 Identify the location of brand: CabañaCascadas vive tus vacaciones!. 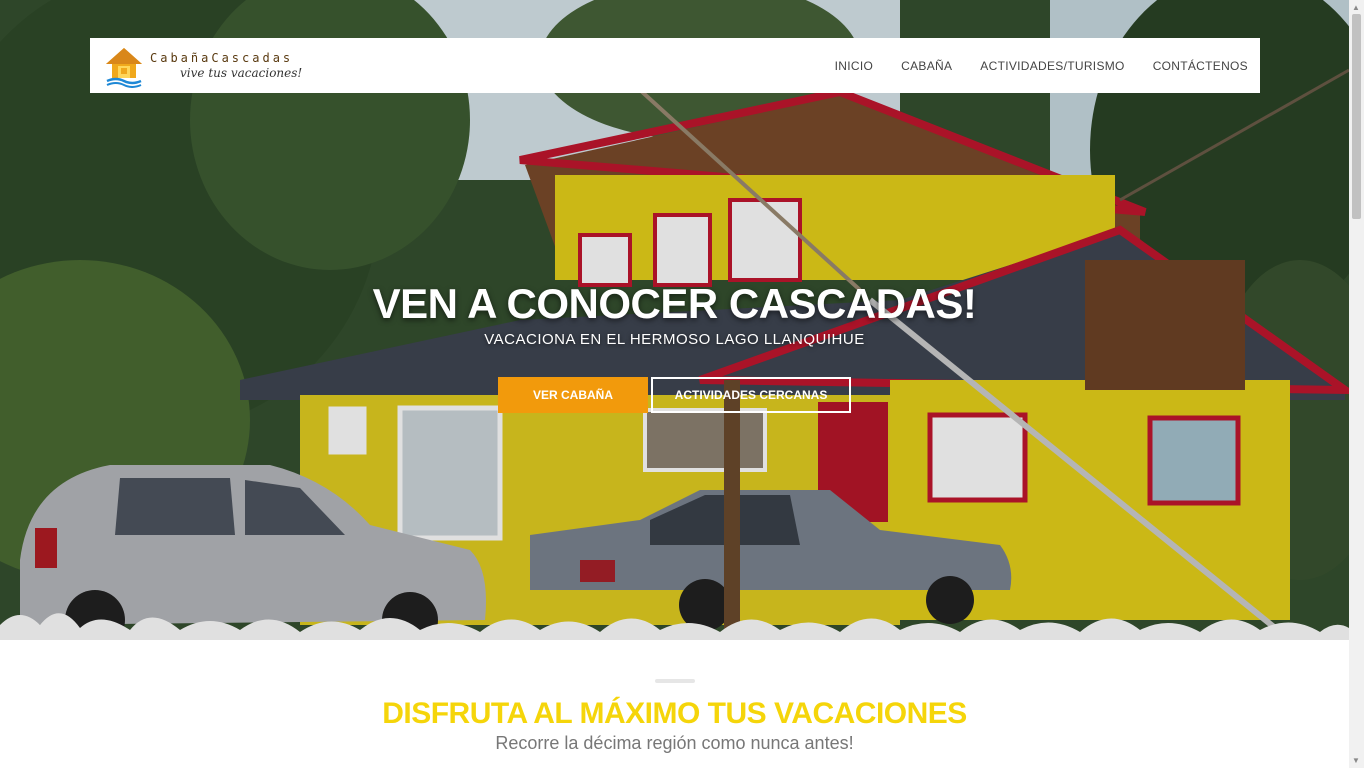
(203, 66).